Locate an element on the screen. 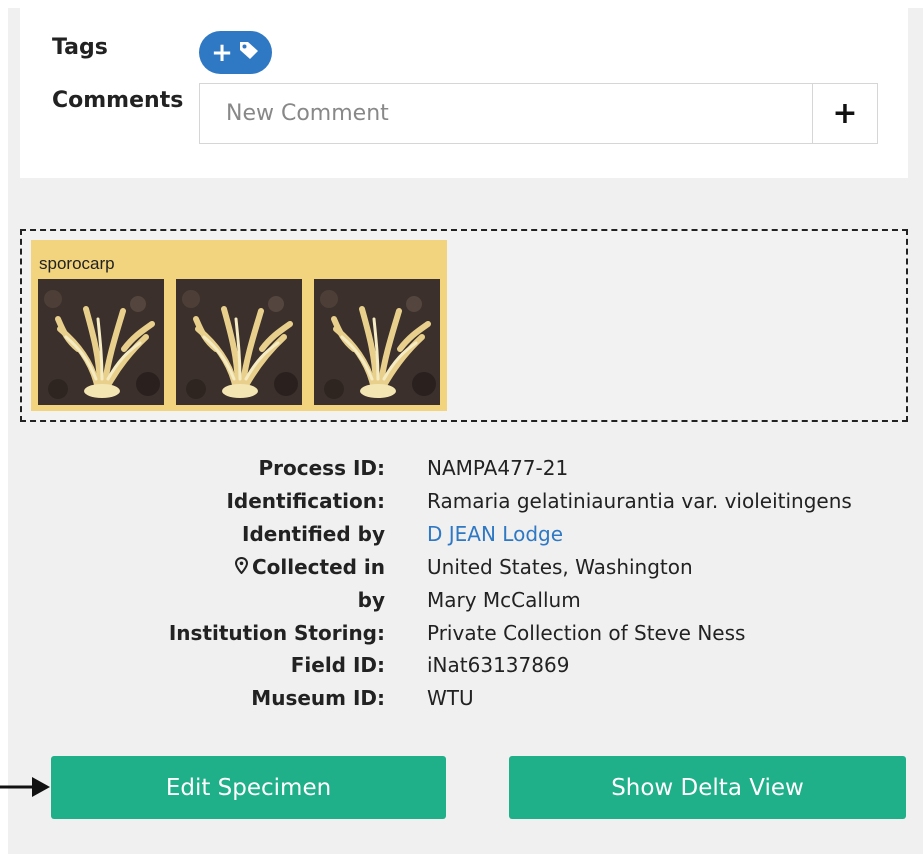  detail-row: Museum ID: WTU is located at coordinates (461, 702).